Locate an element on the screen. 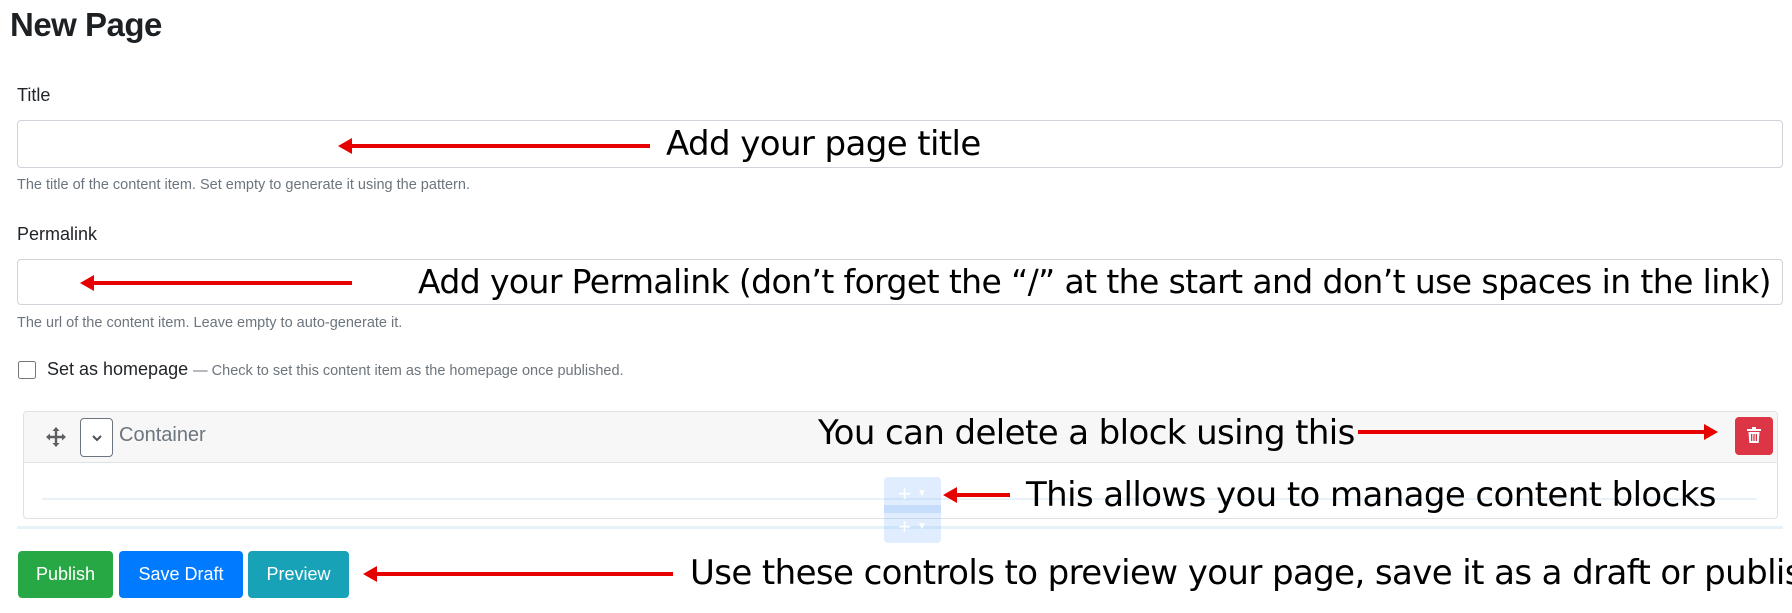  title-label: Title is located at coordinates (34, 95).